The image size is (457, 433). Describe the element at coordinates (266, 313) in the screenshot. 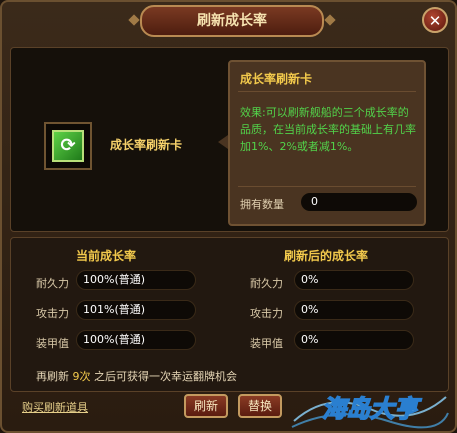

I see `refreshed-attack-label: 攻击力` at that location.